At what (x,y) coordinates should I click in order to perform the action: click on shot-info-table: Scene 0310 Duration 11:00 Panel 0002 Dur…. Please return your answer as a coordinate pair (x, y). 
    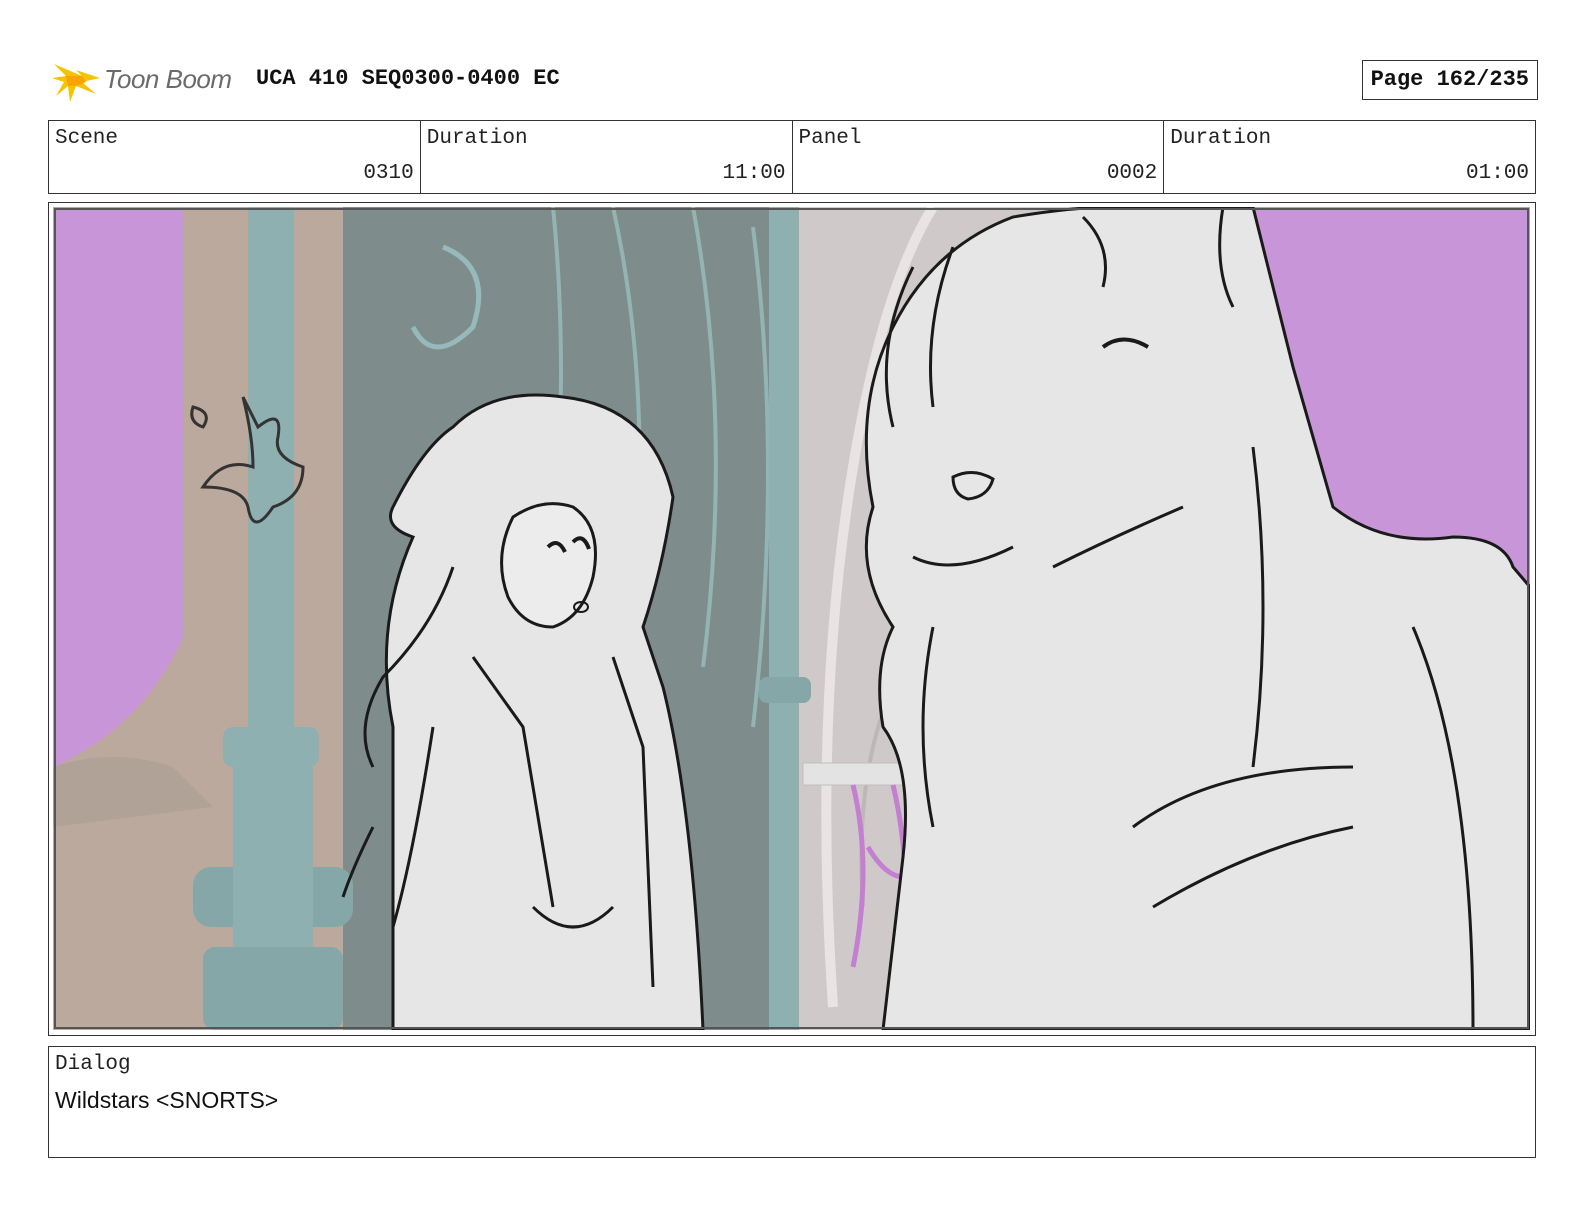
    Looking at the image, I should click on (792, 157).